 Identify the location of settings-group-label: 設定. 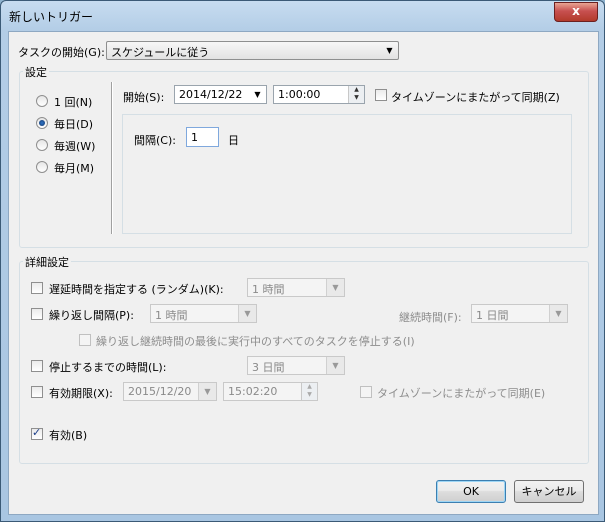
(36, 72).